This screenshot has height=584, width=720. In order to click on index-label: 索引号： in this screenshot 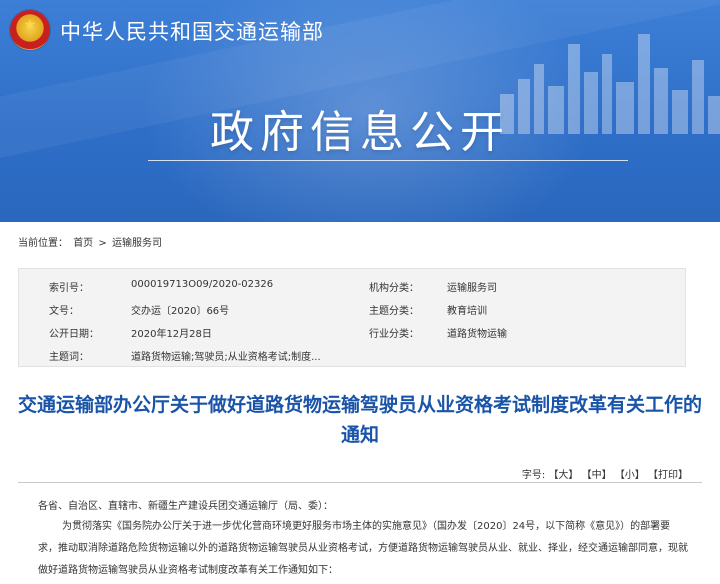, I will do `click(69, 288)`.